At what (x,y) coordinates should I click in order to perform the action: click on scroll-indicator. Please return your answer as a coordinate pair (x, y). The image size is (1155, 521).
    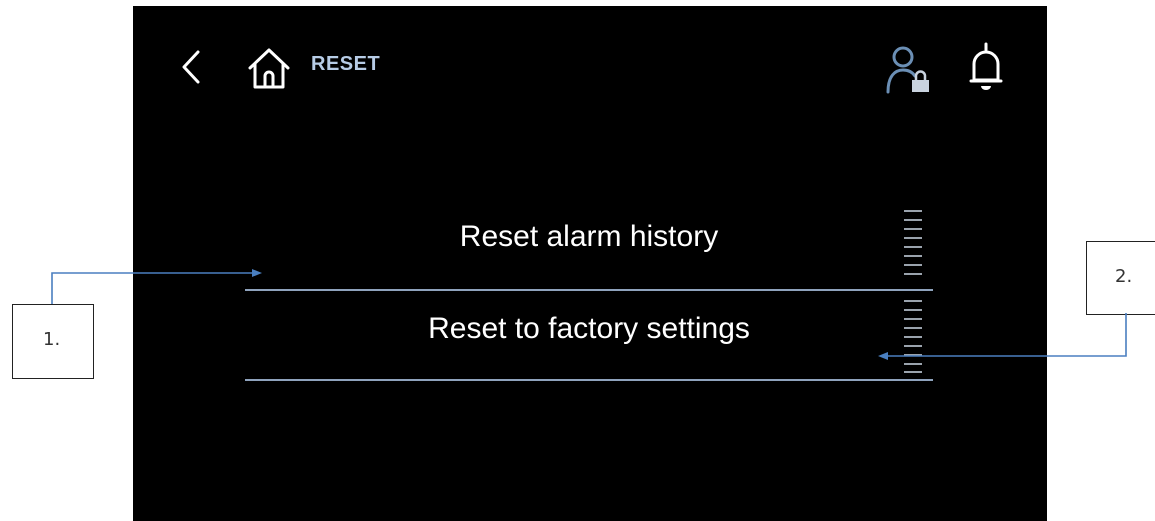
    Looking at the image, I should click on (913, 291).